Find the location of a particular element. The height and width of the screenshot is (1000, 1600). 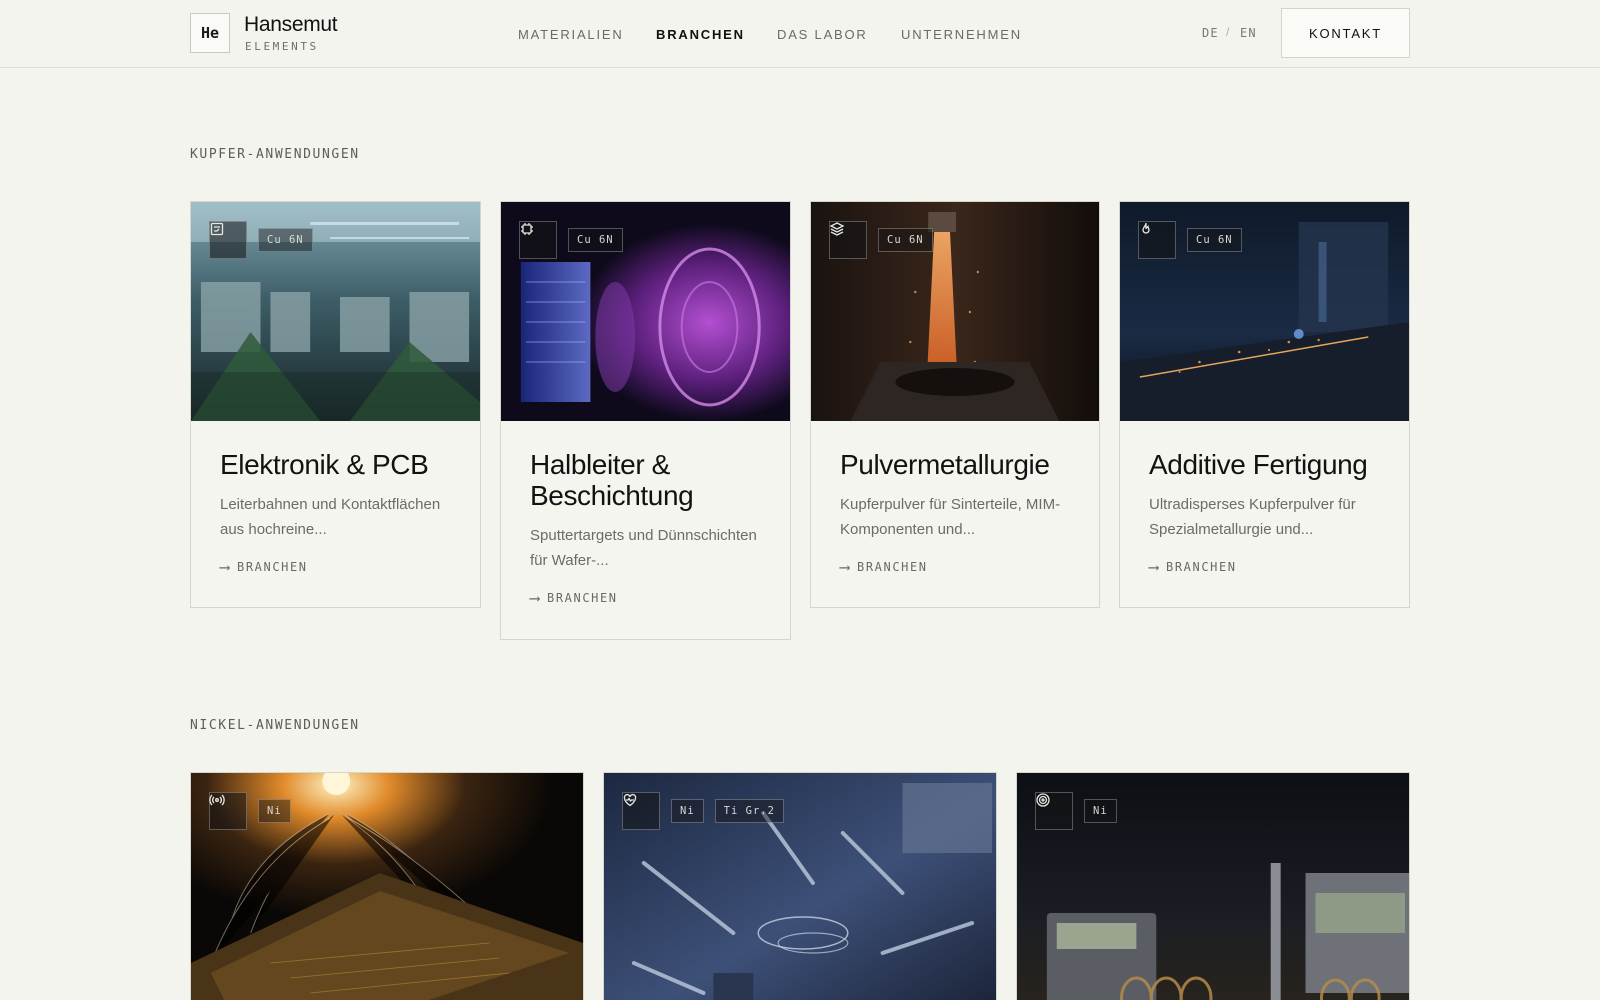

layers-icon is located at coordinates (848, 240).